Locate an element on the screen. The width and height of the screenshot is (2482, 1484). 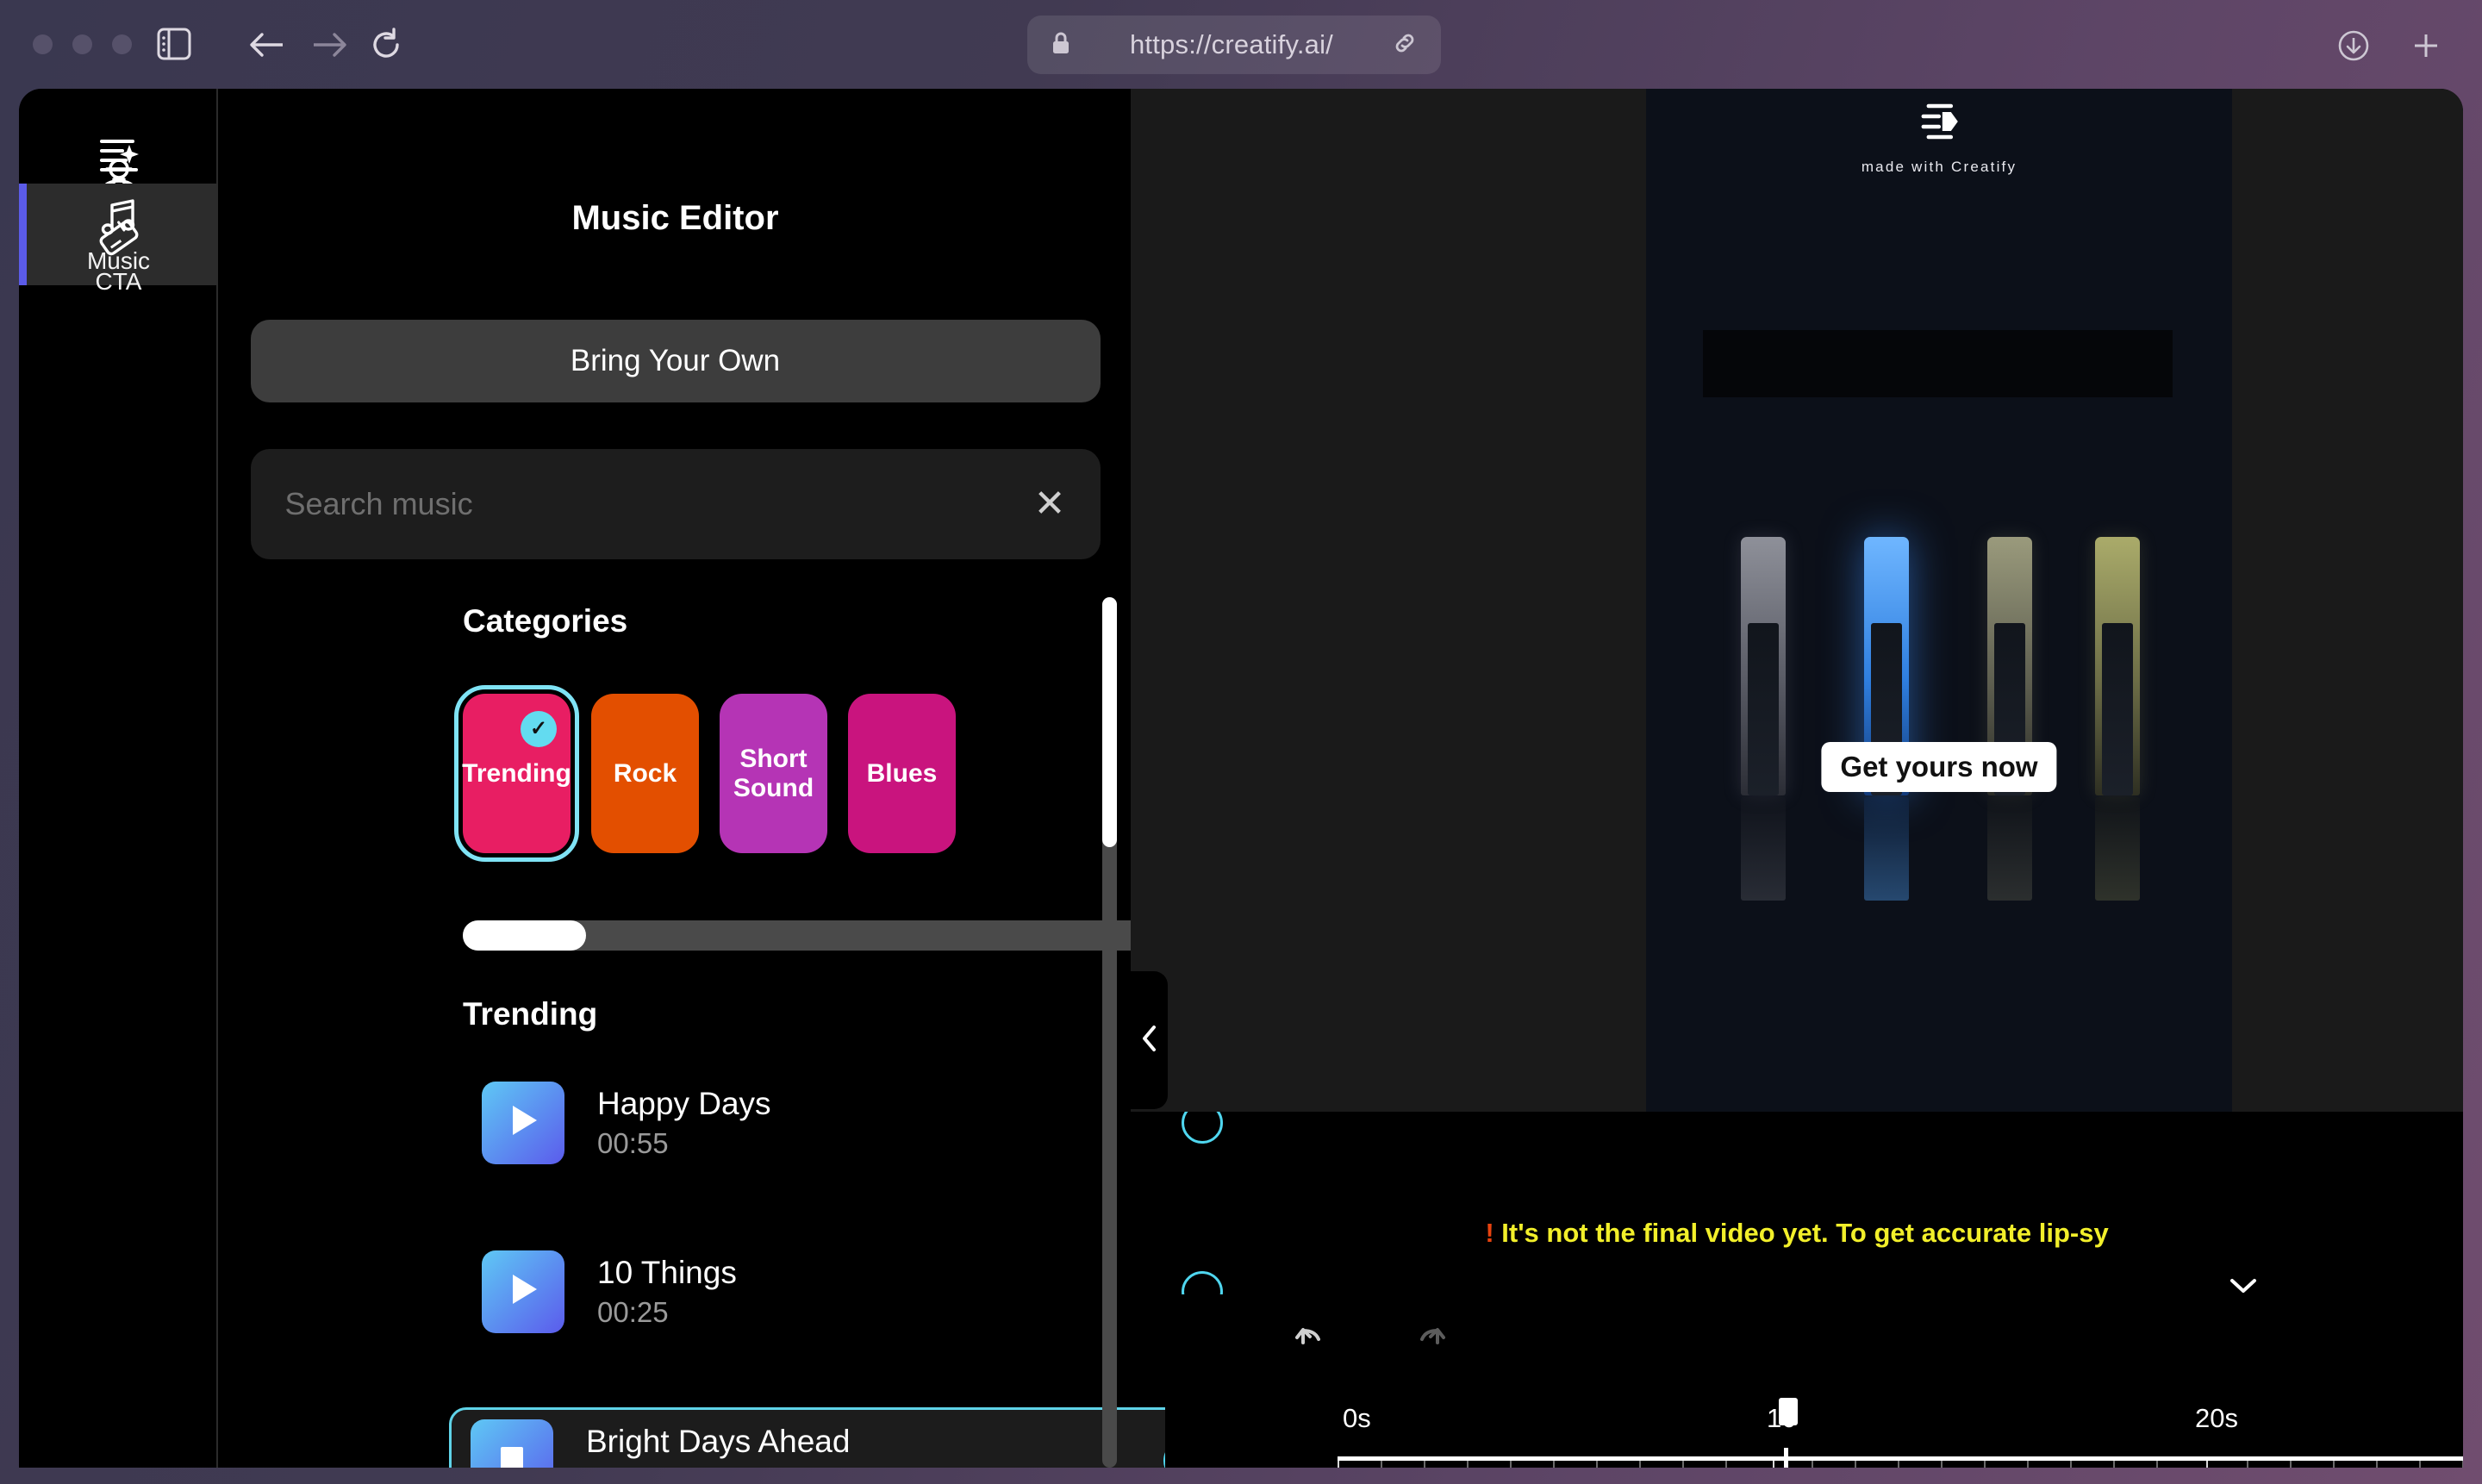
close-window-button is located at coordinates (43, 44).